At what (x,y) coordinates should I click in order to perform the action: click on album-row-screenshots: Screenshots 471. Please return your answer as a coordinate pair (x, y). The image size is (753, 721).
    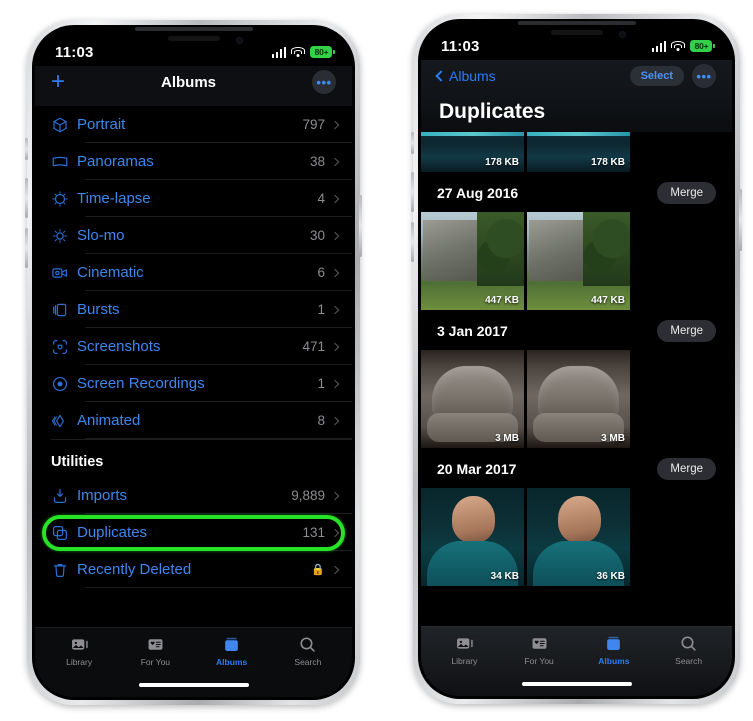
    Looking at the image, I should click on (193, 346).